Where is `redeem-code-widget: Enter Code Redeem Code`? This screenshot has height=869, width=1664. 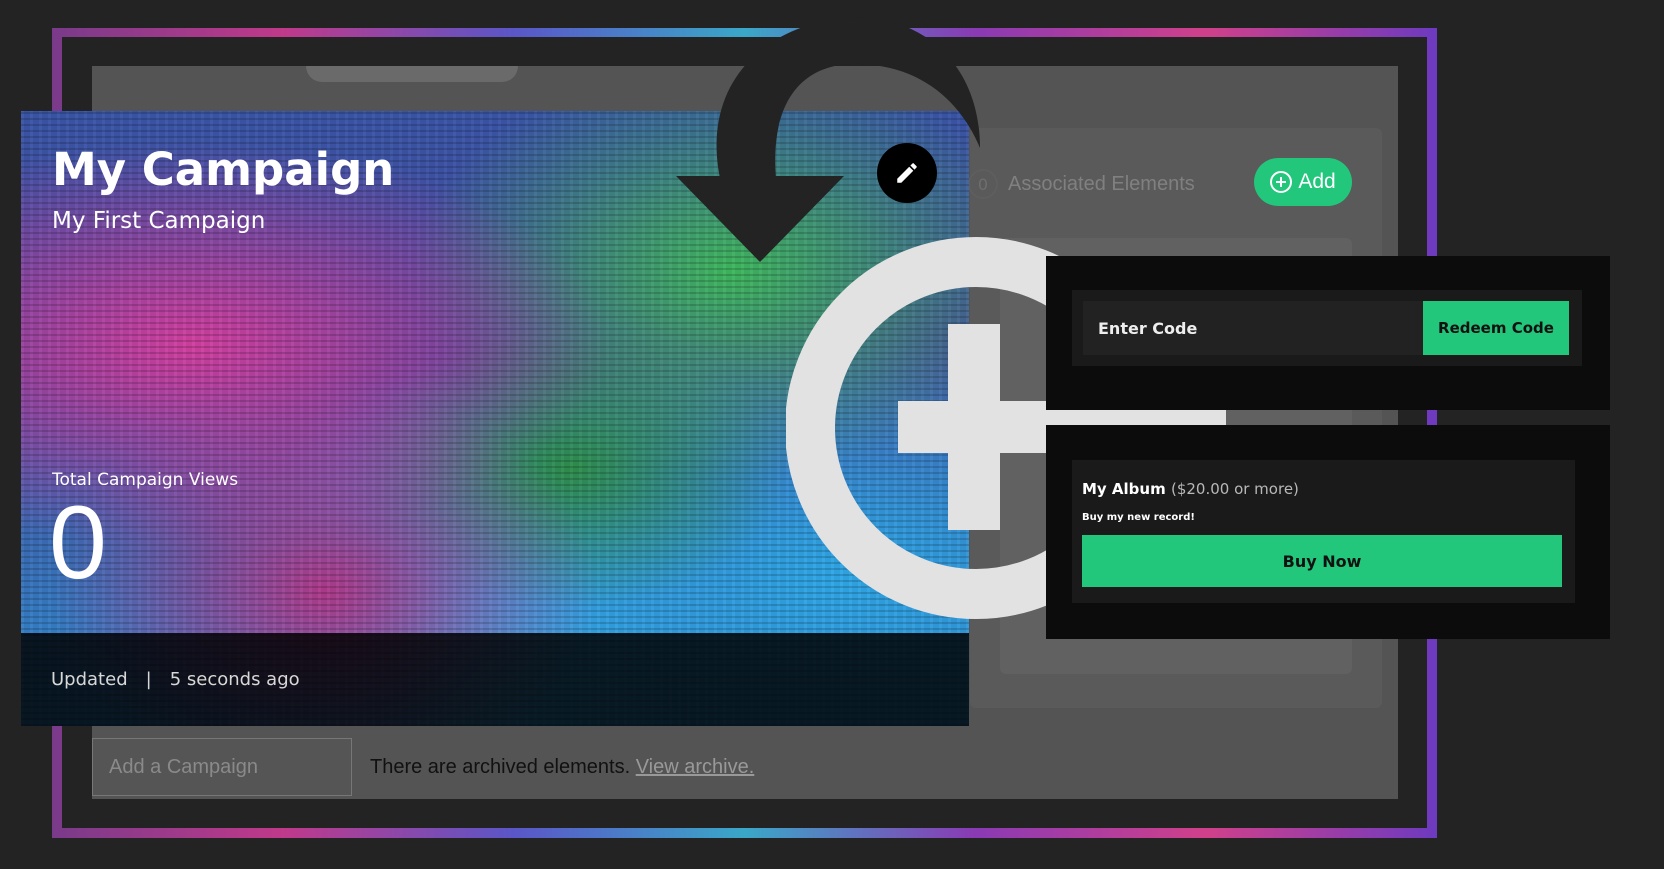
redeem-code-widget: Enter Code Redeem Code is located at coordinates (1328, 333).